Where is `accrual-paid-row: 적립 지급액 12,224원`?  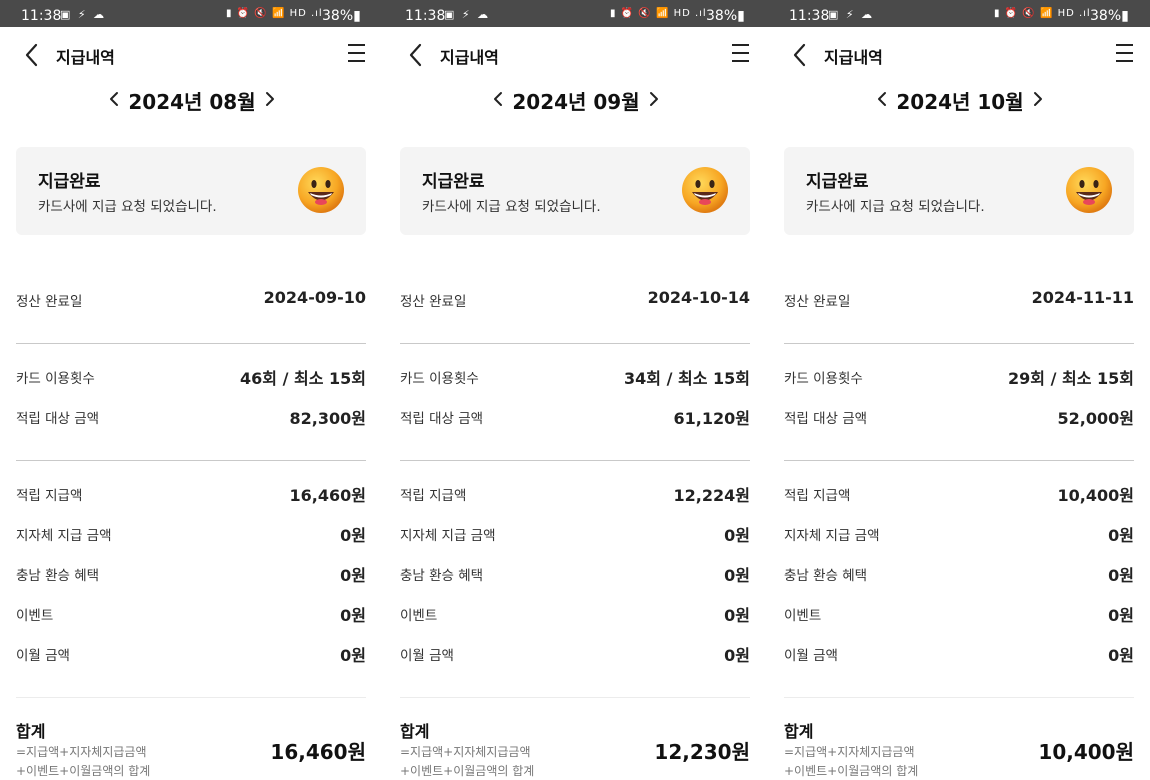
accrual-paid-row: 적립 지급액 12,224원 is located at coordinates (575, 493).